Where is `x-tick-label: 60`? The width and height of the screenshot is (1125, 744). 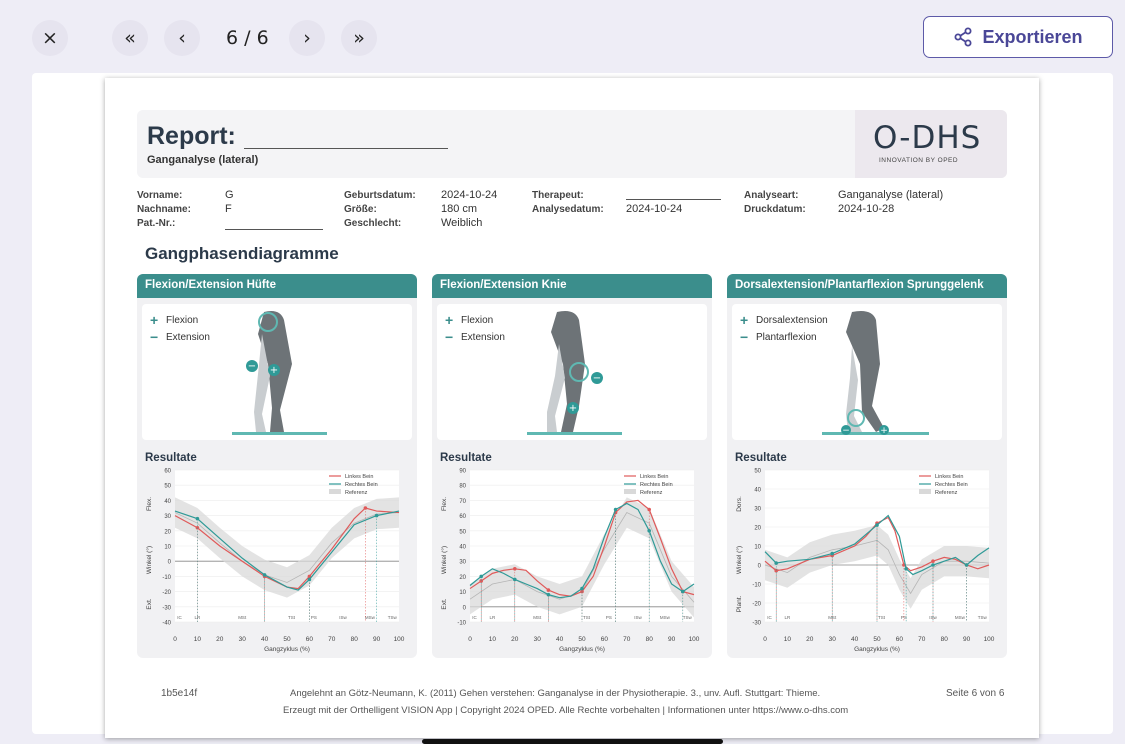 x-tick-label: 60 is located at coordinates (900, 639).